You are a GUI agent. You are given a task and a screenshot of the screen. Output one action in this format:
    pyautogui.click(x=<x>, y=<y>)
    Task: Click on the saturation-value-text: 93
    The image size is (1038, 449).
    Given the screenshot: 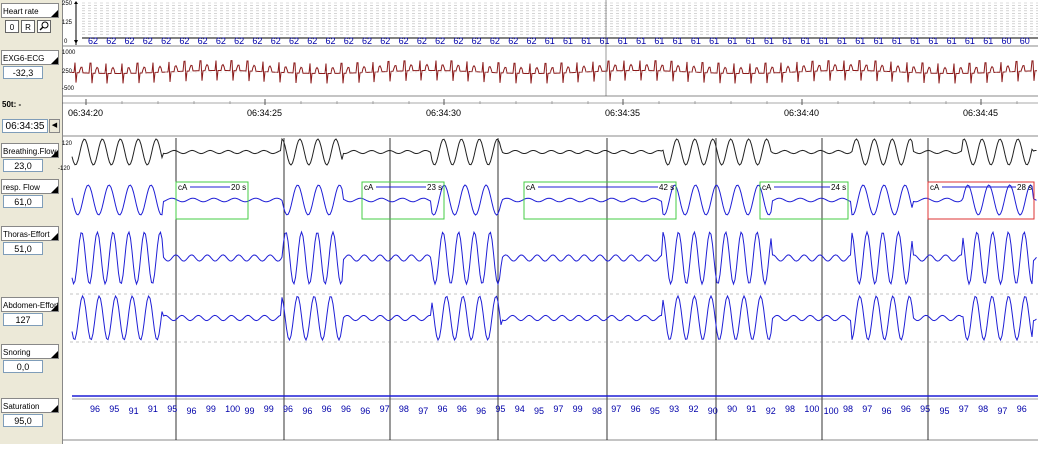 What is the action you would take?
    pyautogui.click(x=674, y=409)
    